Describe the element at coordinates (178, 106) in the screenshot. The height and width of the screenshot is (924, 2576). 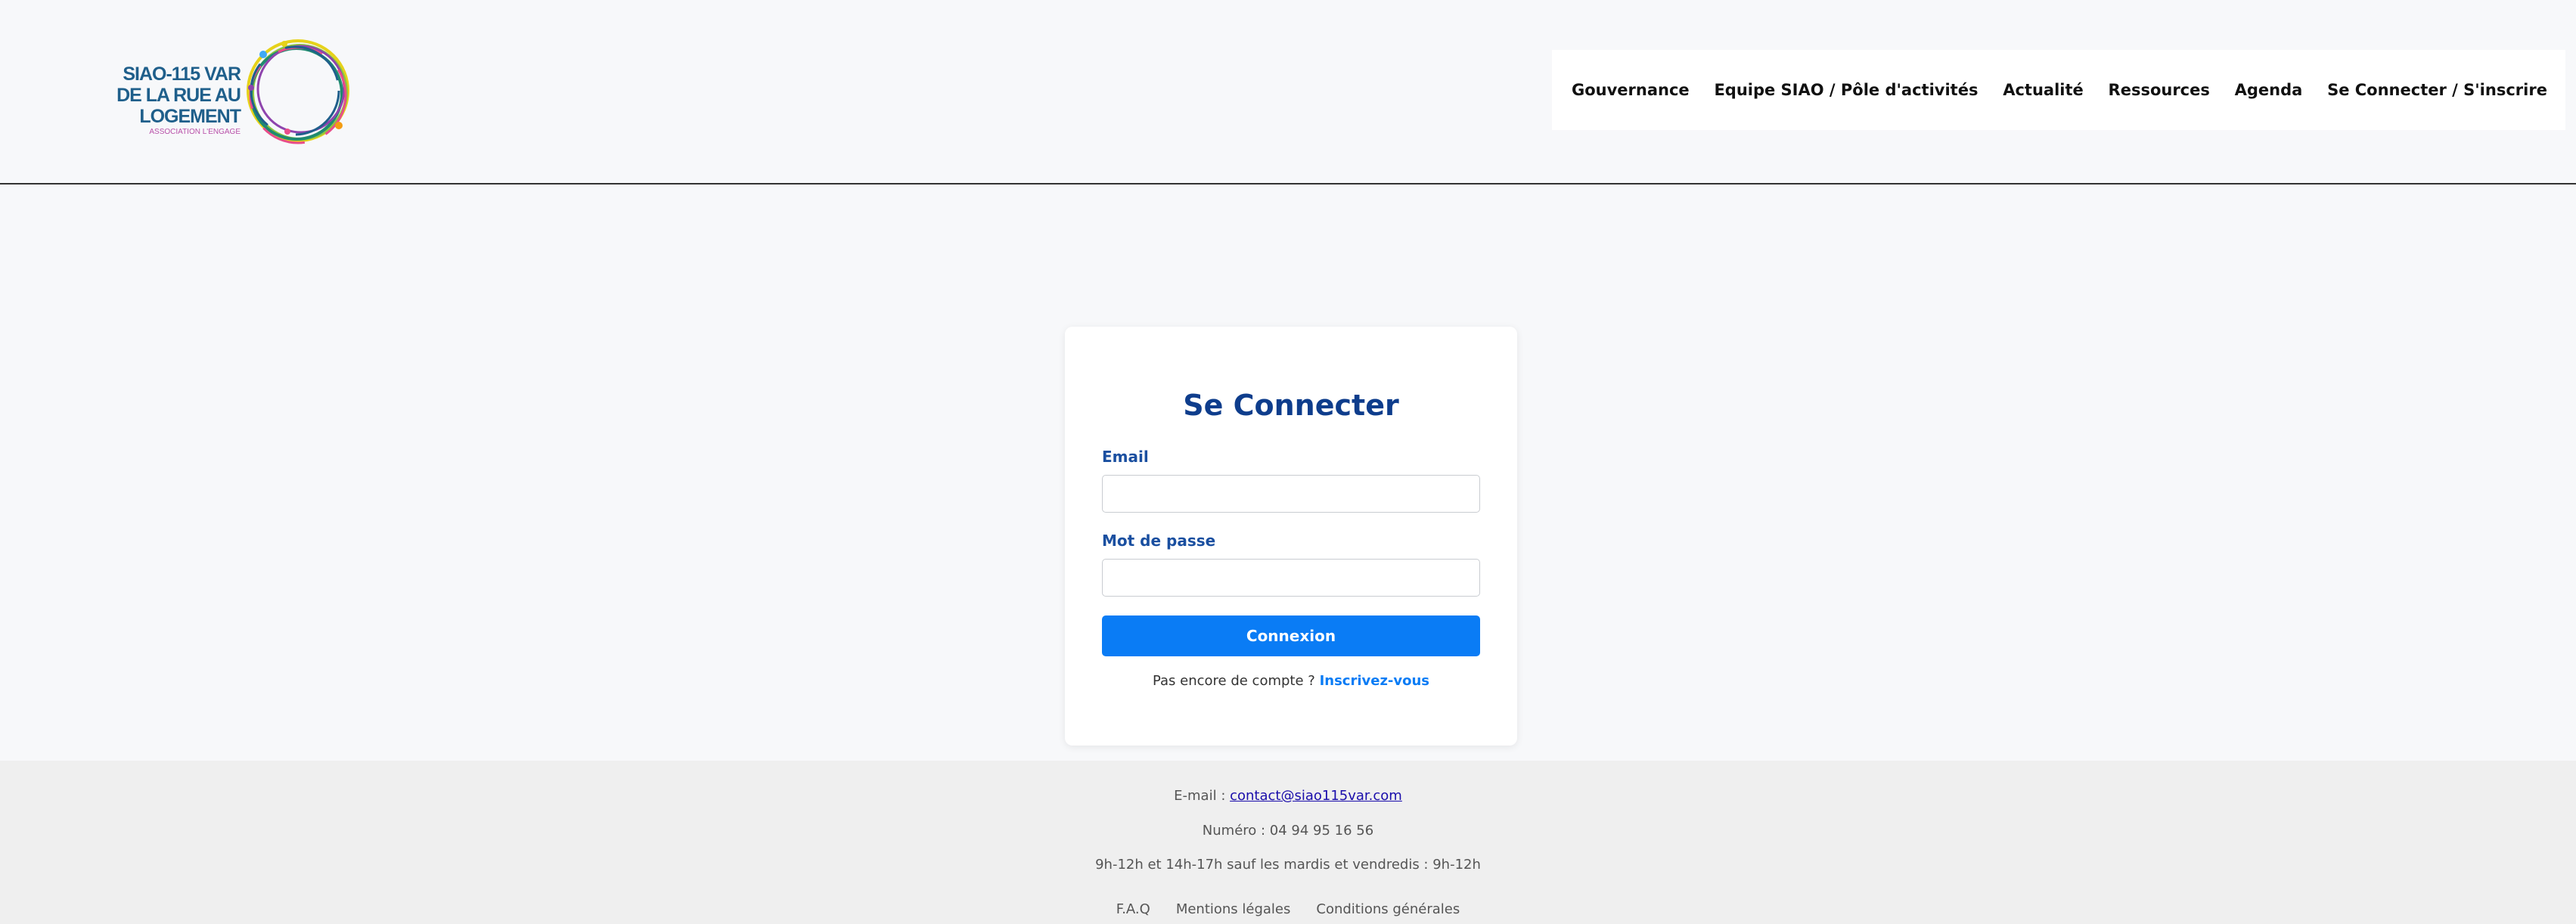
I see `logo-line-2: DE LA RUE AU LOGEMENT` at that location.